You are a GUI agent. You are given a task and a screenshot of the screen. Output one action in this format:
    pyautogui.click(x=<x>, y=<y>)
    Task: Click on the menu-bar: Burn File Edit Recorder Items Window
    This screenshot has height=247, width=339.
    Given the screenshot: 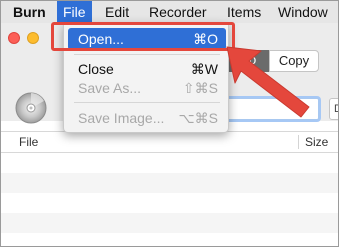 What is the action you would take?
    pyautogui.click(x=169, y=12)
    